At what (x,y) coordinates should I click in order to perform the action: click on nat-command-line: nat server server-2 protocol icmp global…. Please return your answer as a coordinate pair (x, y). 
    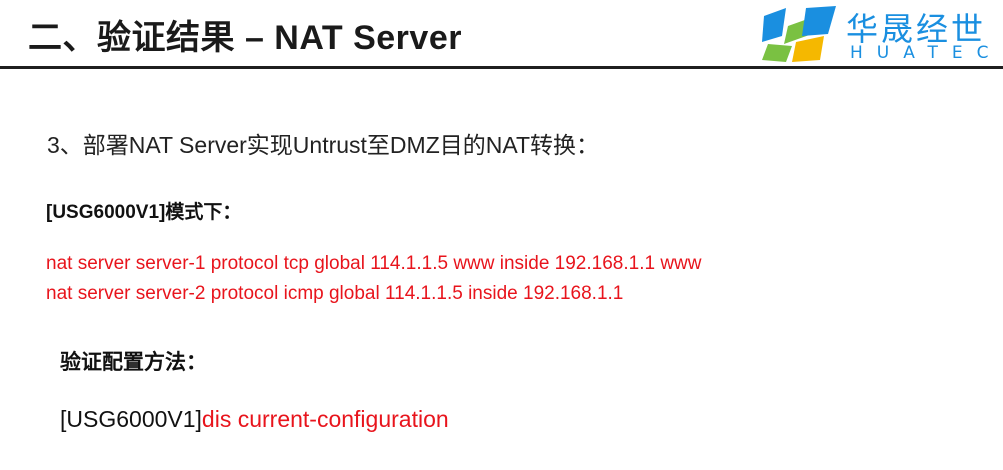
    Looking at the image, I should click on (335, 293).